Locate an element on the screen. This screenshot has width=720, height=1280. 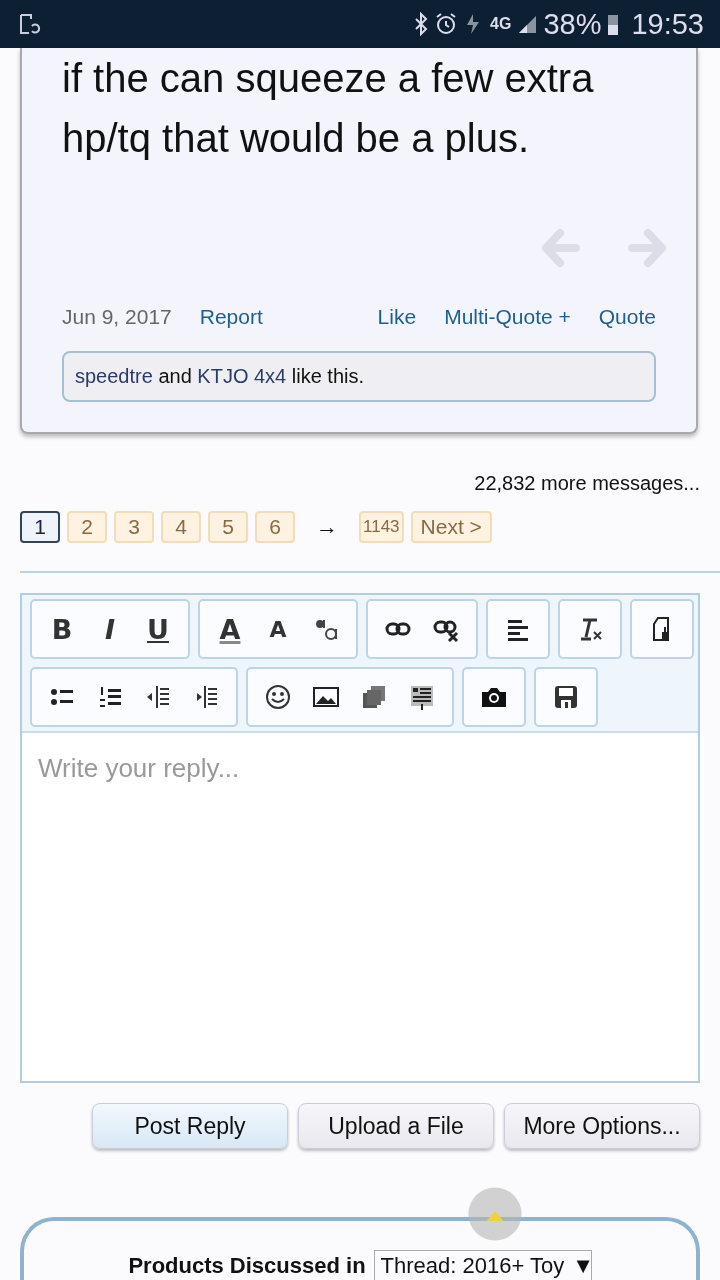
post-action-link: Quote is located at coordinates (627, 317).